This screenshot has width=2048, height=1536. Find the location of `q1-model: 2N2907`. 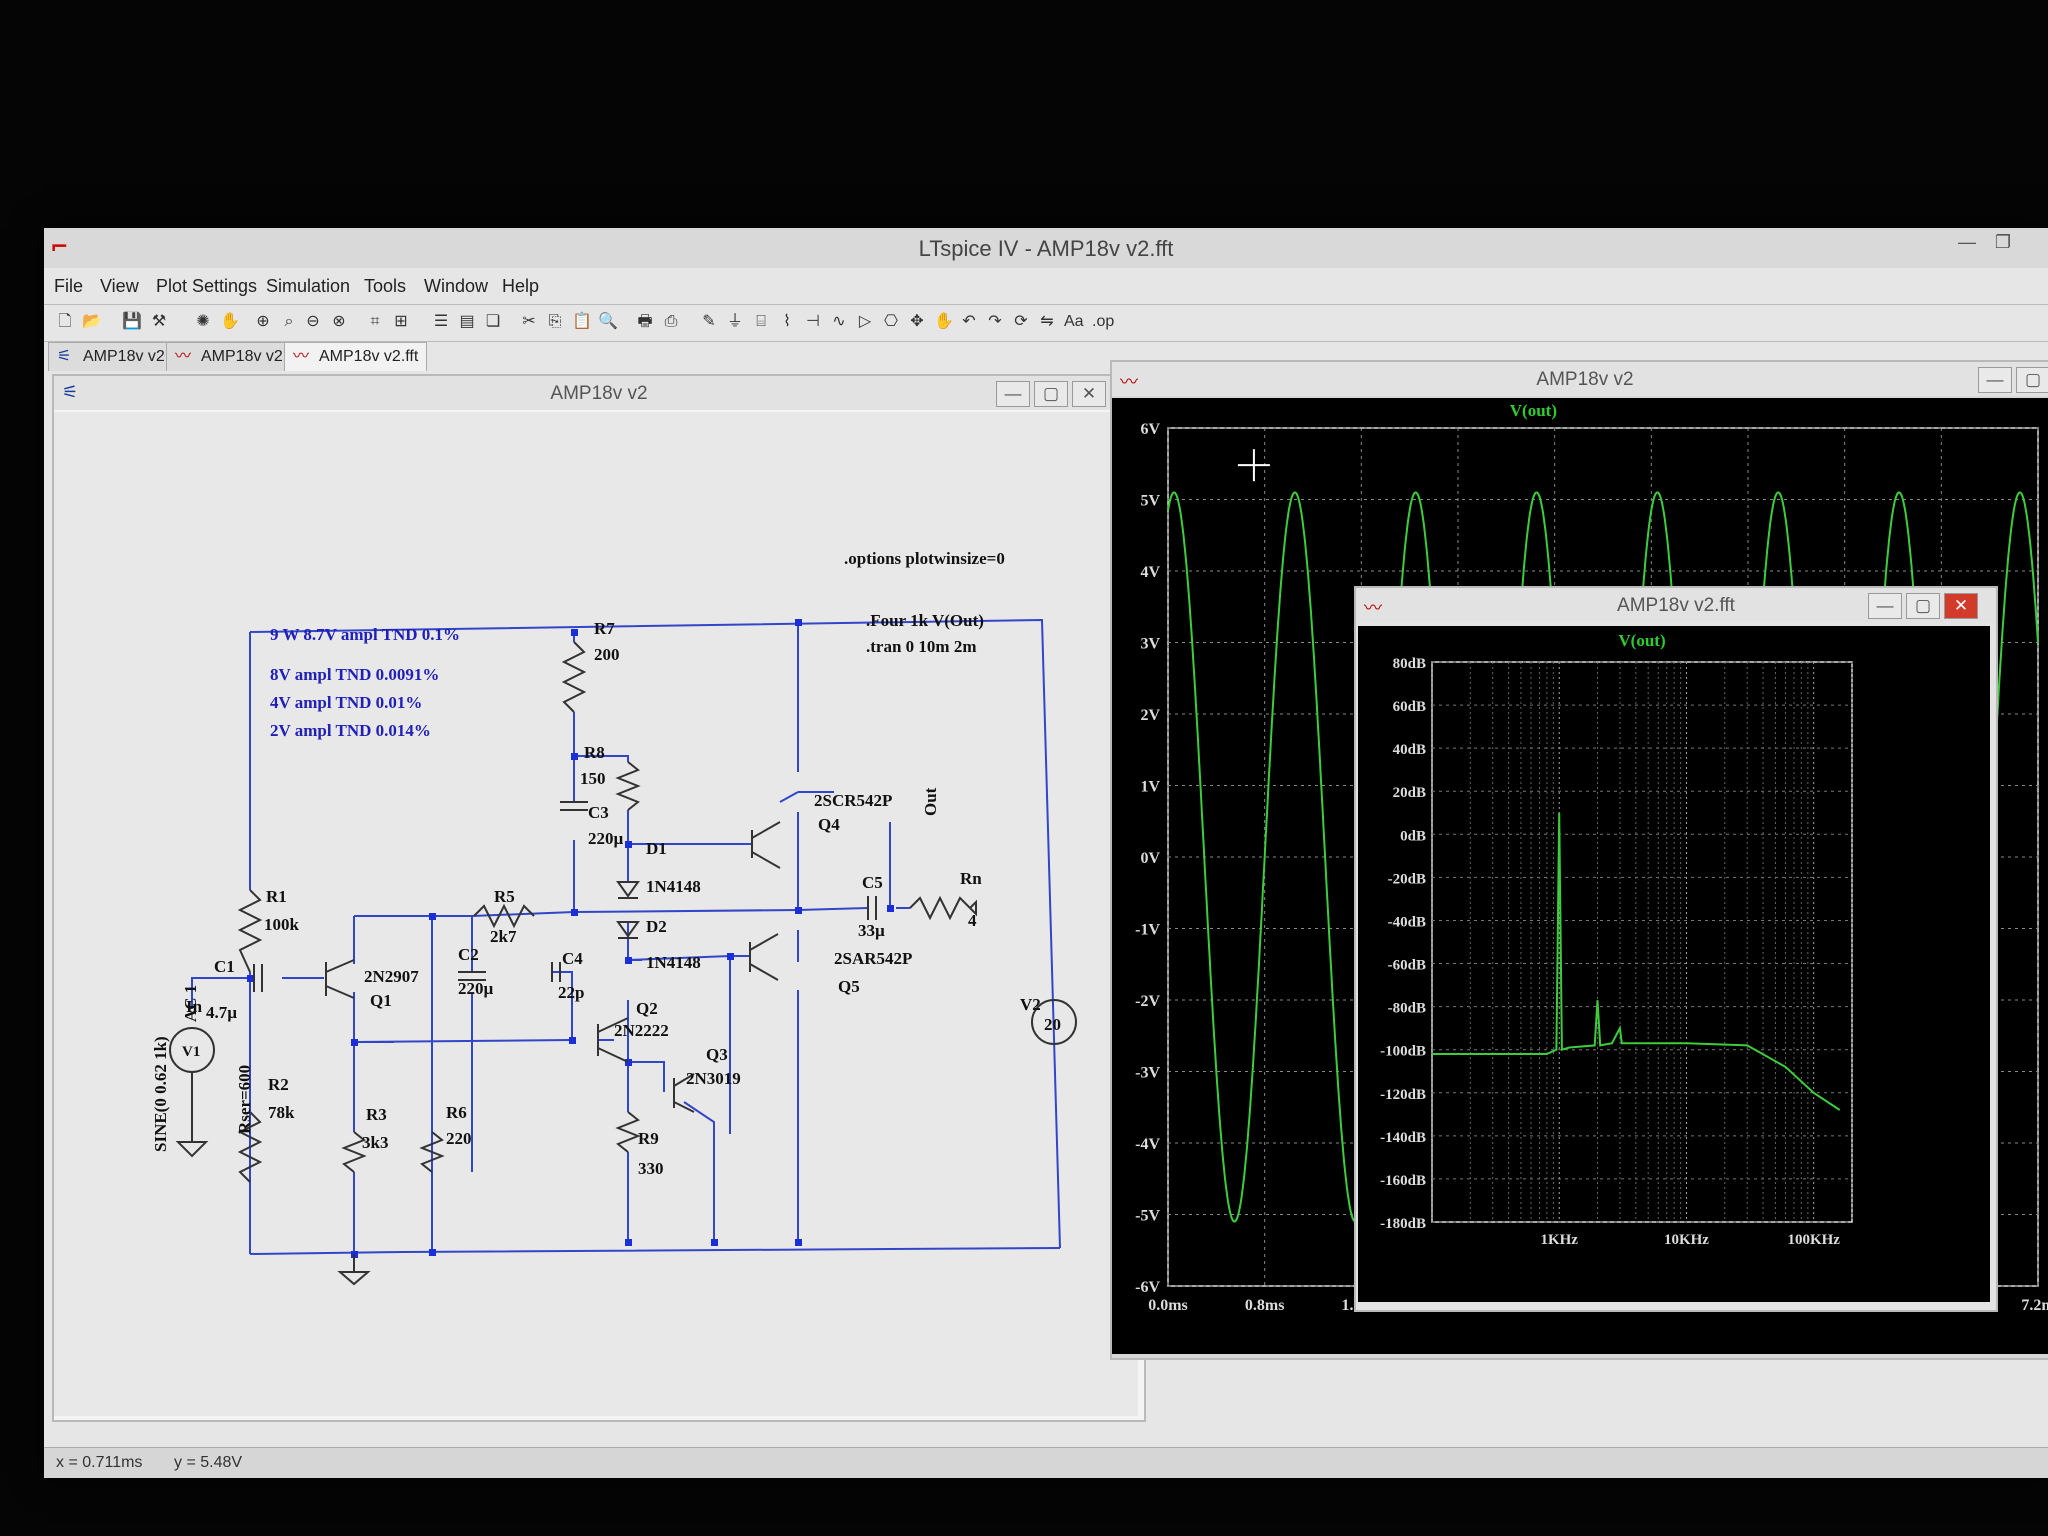

q1-model: 2N2907 is located at coordinates (391, 976).